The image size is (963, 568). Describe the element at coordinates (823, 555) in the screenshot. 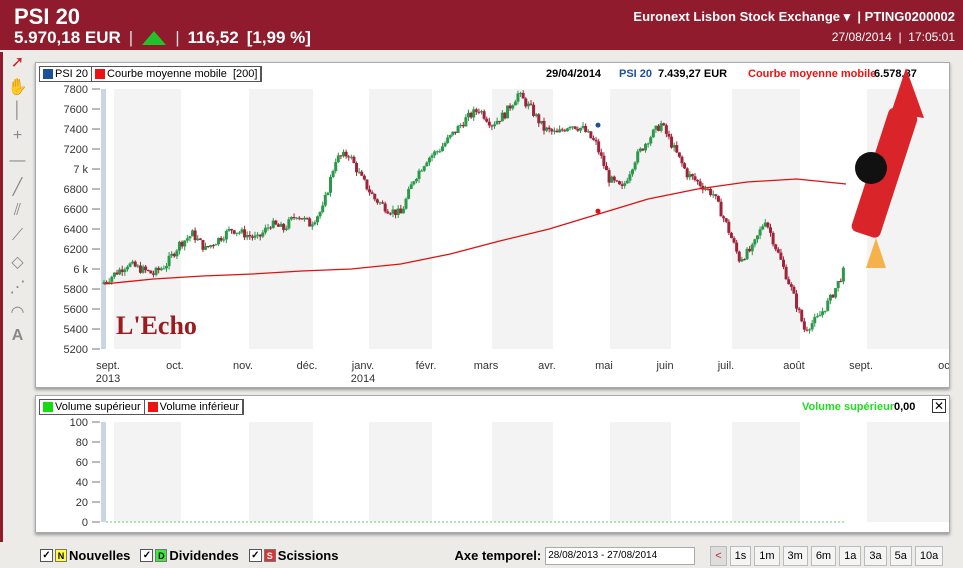

I see `period-button-6m: 6m` at that location.